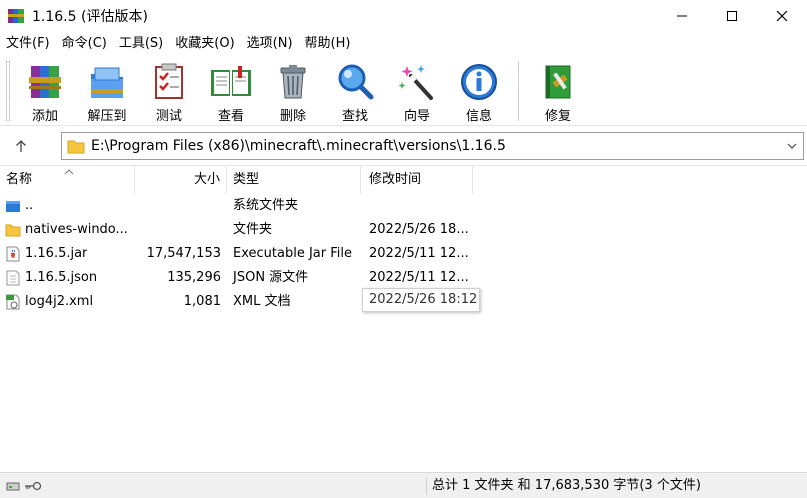 The image size is (807, 498). What do you see at coordinates (13, 206) in the screenshot?
I see `parent-folder-icon` at bounding box center [13, 206].